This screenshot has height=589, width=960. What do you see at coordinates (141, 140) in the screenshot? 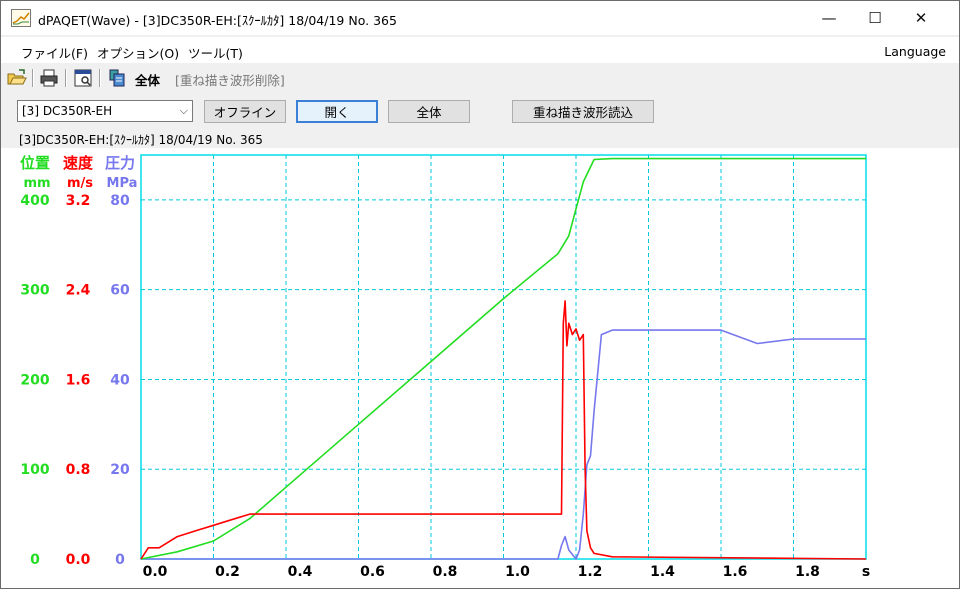
I see `record-info: [3]DC350R-EH:[ｽｸｰﾙｶﾀ] 18/04/19 No. 365` at bounding box center [141, 140].